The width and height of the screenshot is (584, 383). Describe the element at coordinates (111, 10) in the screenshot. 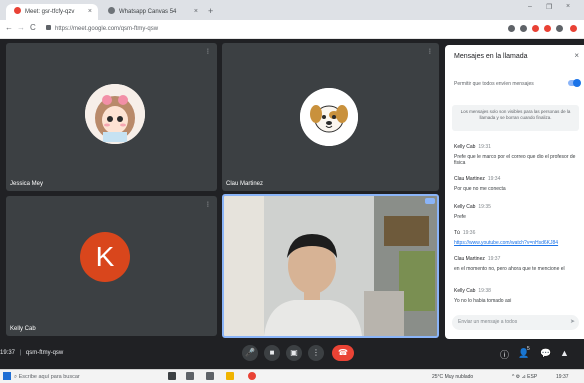

I see `whatsapp-favicon-icon` at that location.